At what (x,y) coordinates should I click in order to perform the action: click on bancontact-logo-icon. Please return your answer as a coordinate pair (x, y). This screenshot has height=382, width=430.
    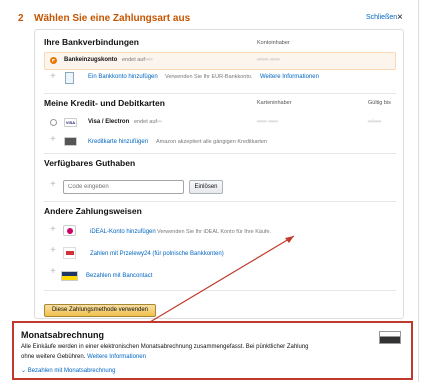
    Looking at the image, I should click on (69, 276).